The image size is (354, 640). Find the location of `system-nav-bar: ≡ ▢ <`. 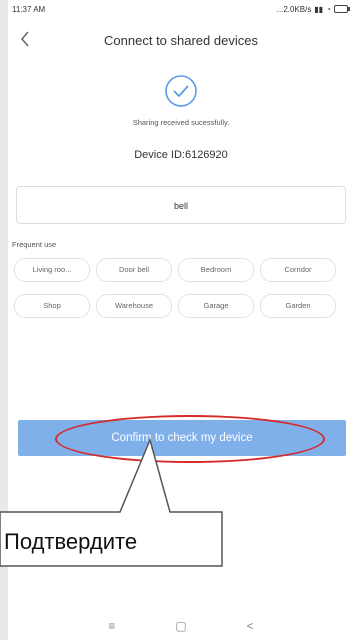

system-nav-bar: ≡ ▢ < is located at coordinates (181, 626).